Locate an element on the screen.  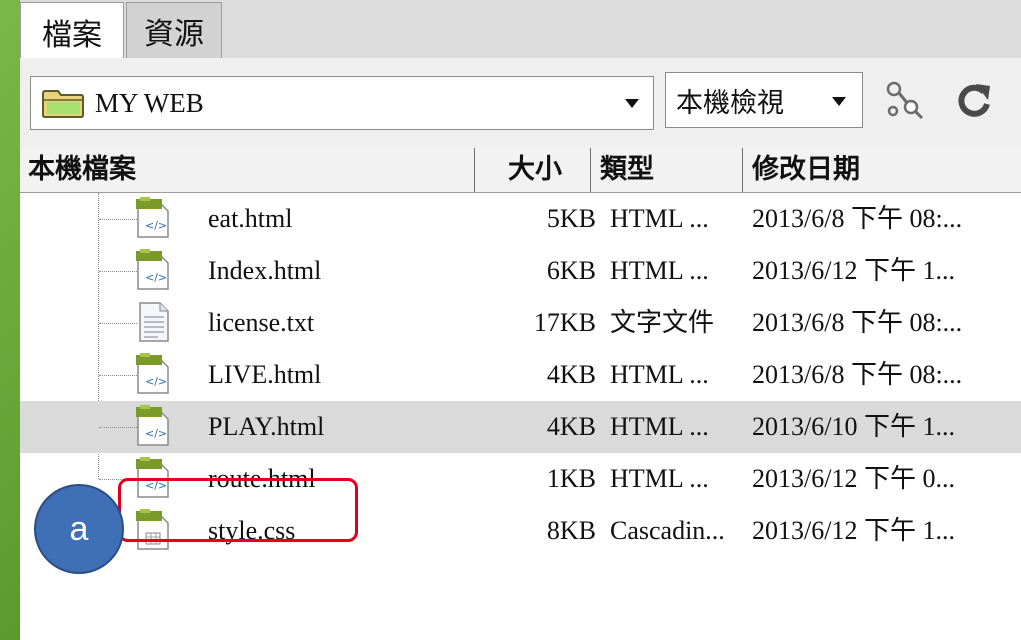
file-size: 1KB is located at coordinates (571, 478).